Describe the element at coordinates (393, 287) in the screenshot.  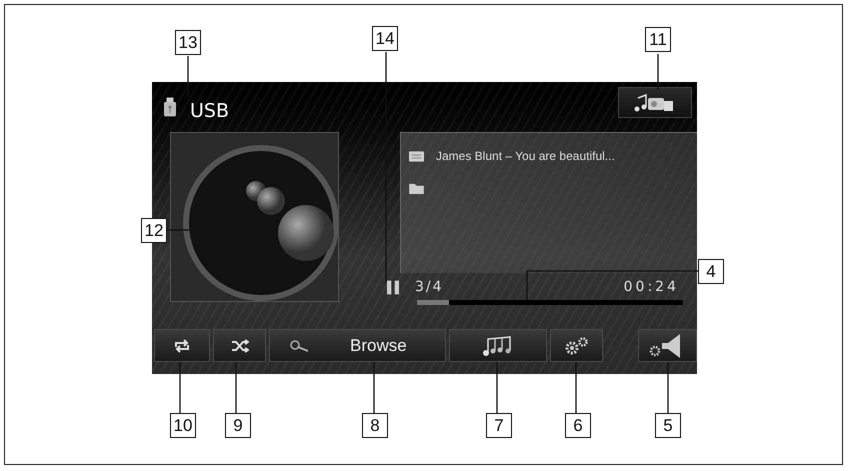
I see `pause-icon` at that location.